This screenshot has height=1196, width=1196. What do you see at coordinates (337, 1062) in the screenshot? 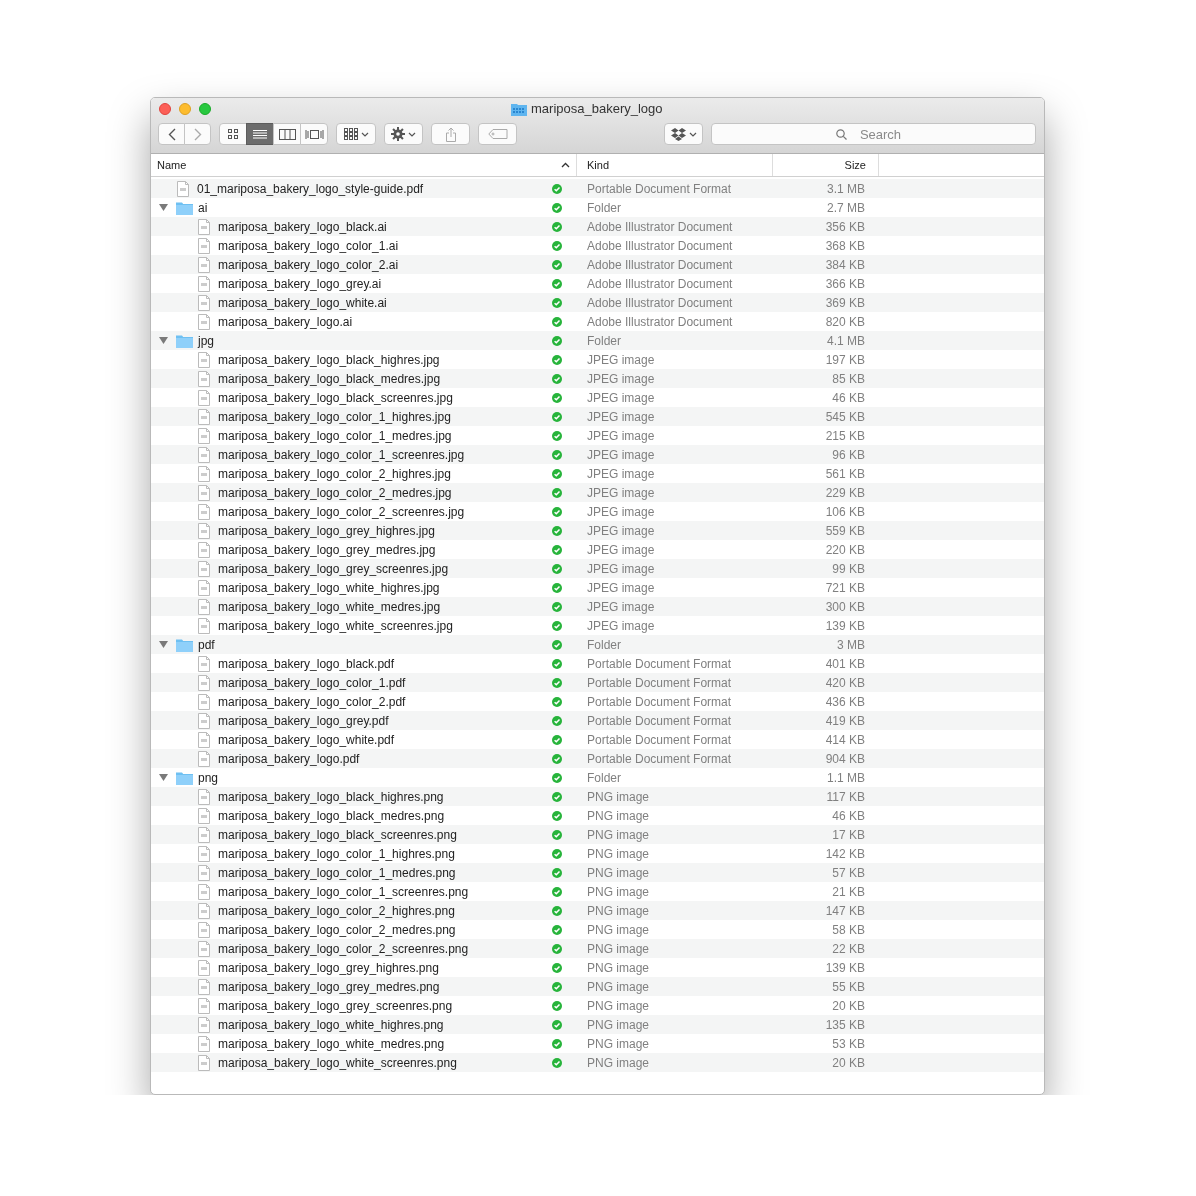
I see `file-name: mariposa_bakery_logo_white_screenres.png` at bounding box center [337, 1062].